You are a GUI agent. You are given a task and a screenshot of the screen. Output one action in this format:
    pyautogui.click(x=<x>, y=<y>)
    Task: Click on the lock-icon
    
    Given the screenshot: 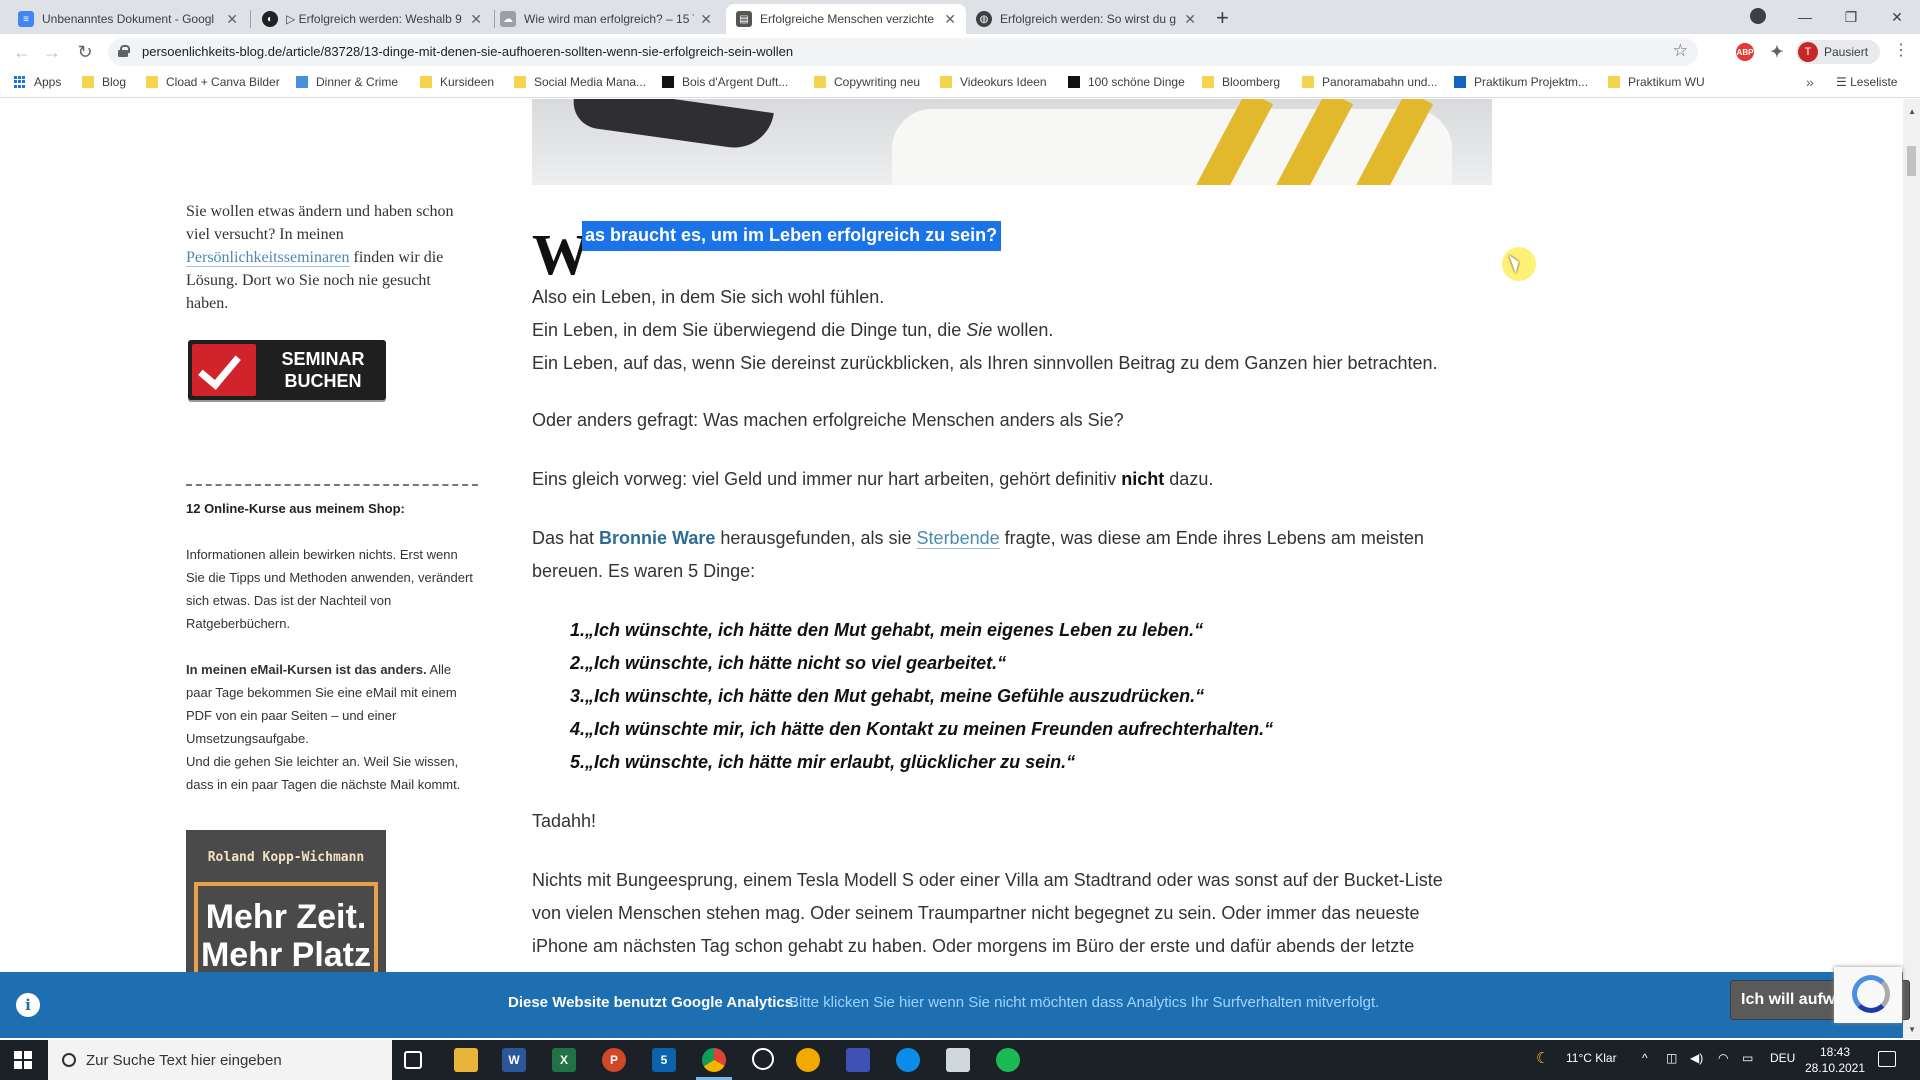 What is the action you would take?
    pyautogui.click(x=124, y=51)
    